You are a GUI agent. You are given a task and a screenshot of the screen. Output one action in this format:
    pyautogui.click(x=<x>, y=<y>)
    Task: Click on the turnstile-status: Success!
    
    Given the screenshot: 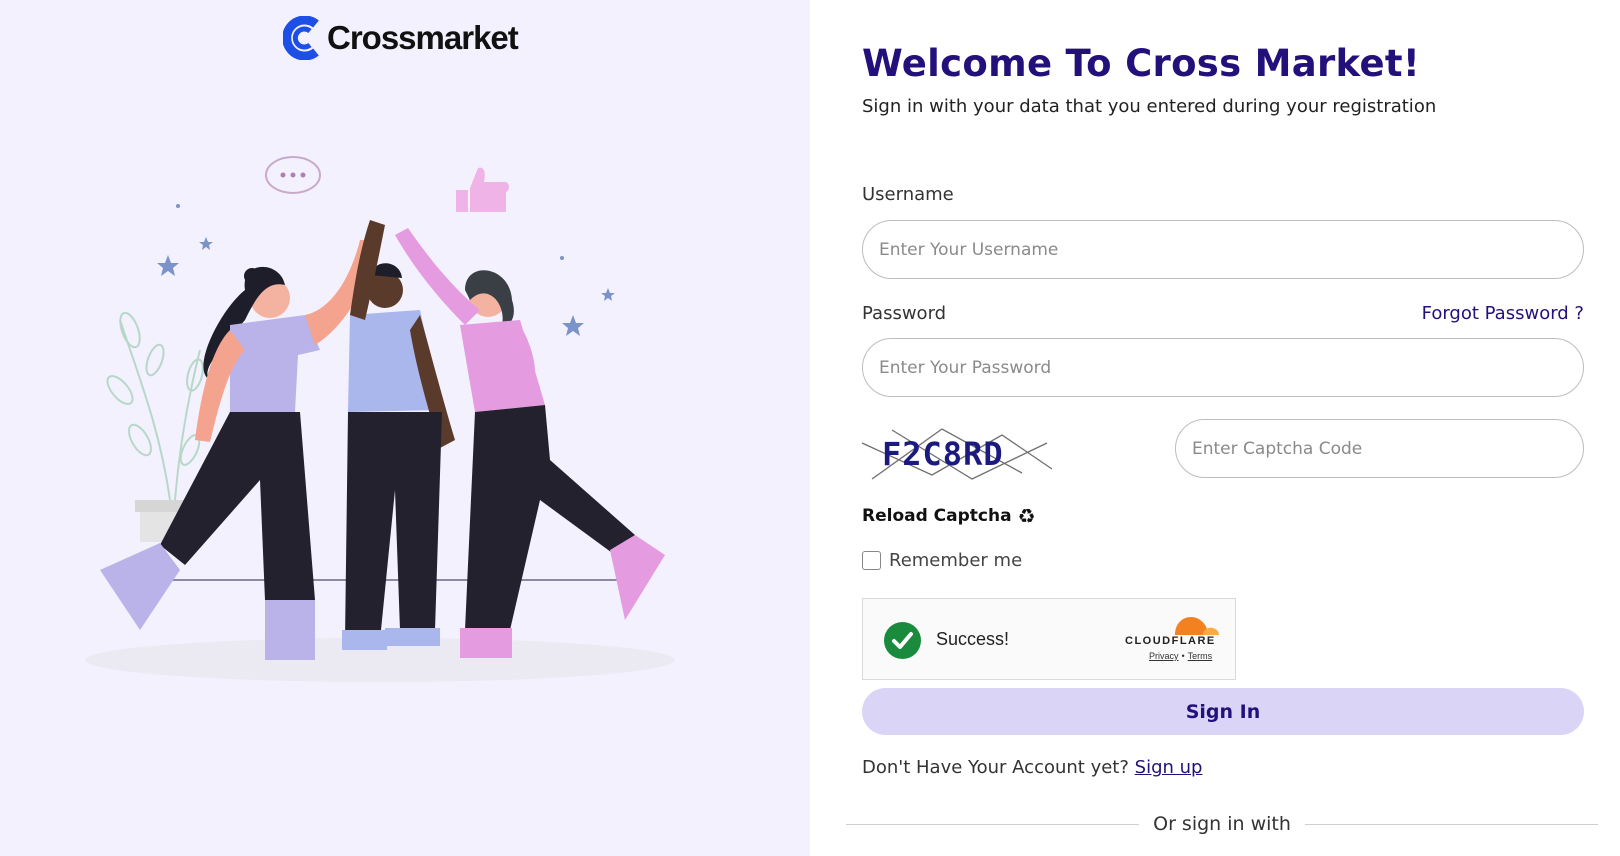 What is the action you would take?
    pyautogui.click(x=973, y=639)
    